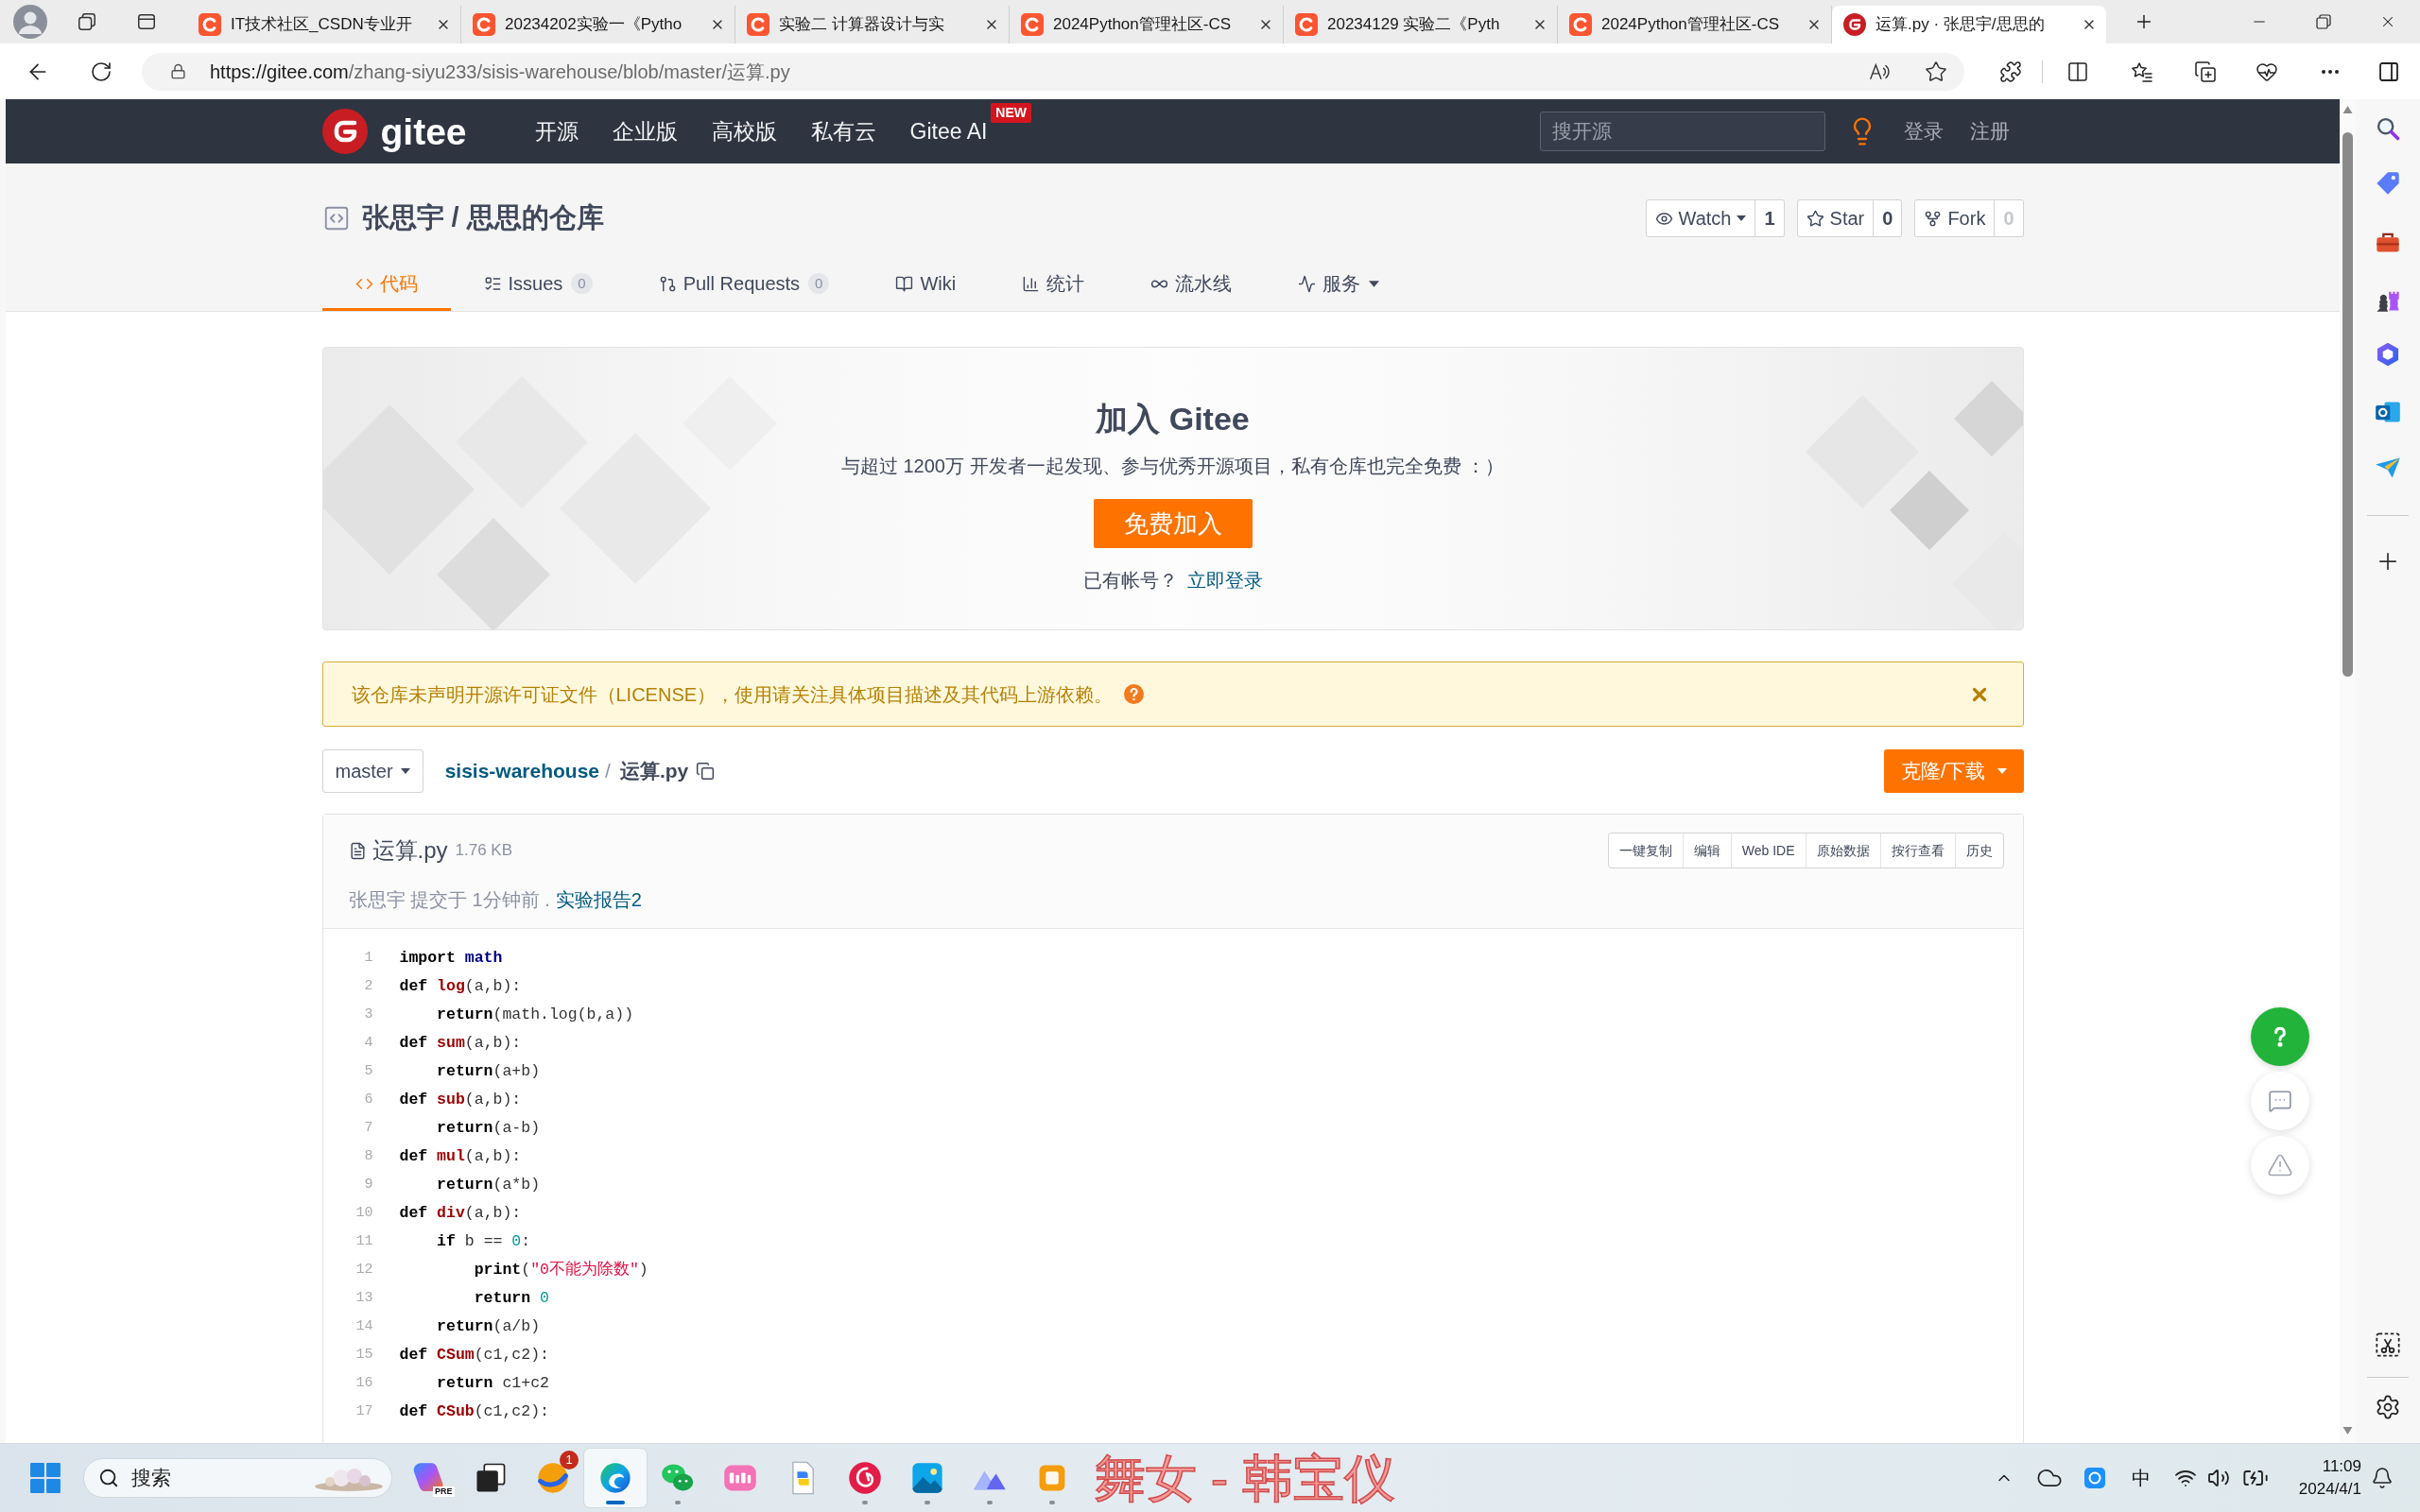 This screenshot has height=1512, width=2420. I want to click on code-line: def sum(a,b):, so click(460, 1043).